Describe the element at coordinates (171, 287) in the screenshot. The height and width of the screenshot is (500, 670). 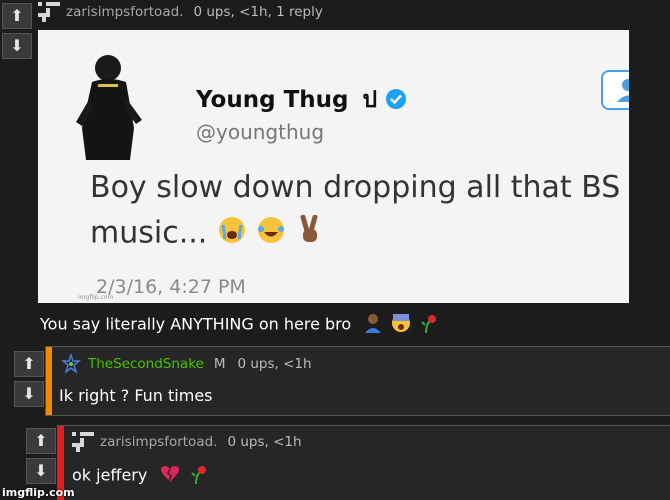
I see `tweet-date: 2/3/16, 4:27 PM` at that location.